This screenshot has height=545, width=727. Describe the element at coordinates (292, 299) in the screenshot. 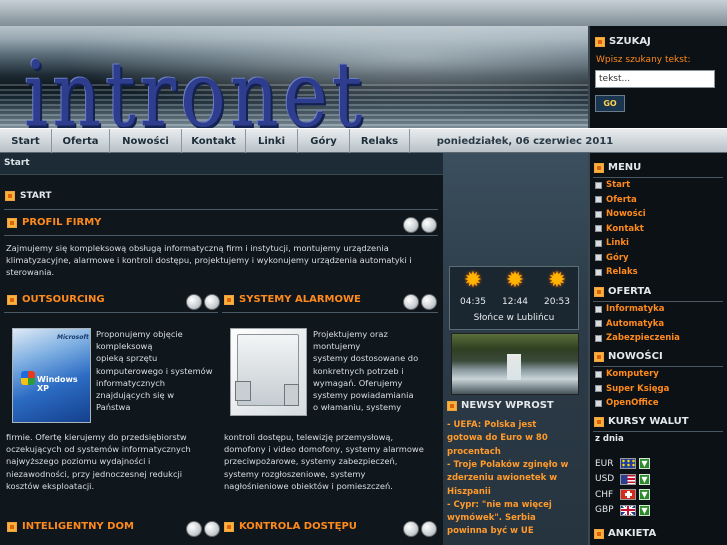

I see `alarmowe-heading: SYSTEMY ALARMOWE` at that location.